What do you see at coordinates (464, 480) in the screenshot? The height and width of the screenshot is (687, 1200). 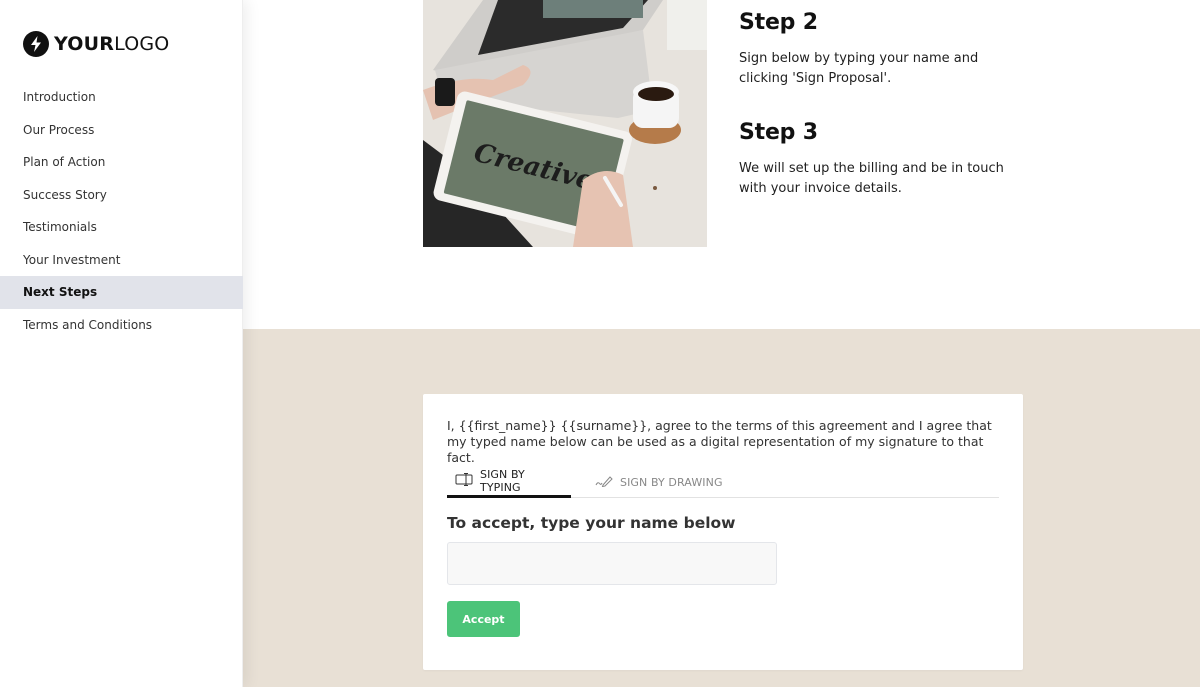 I see `text-cursor-icon` at bounding box center [464, 480].